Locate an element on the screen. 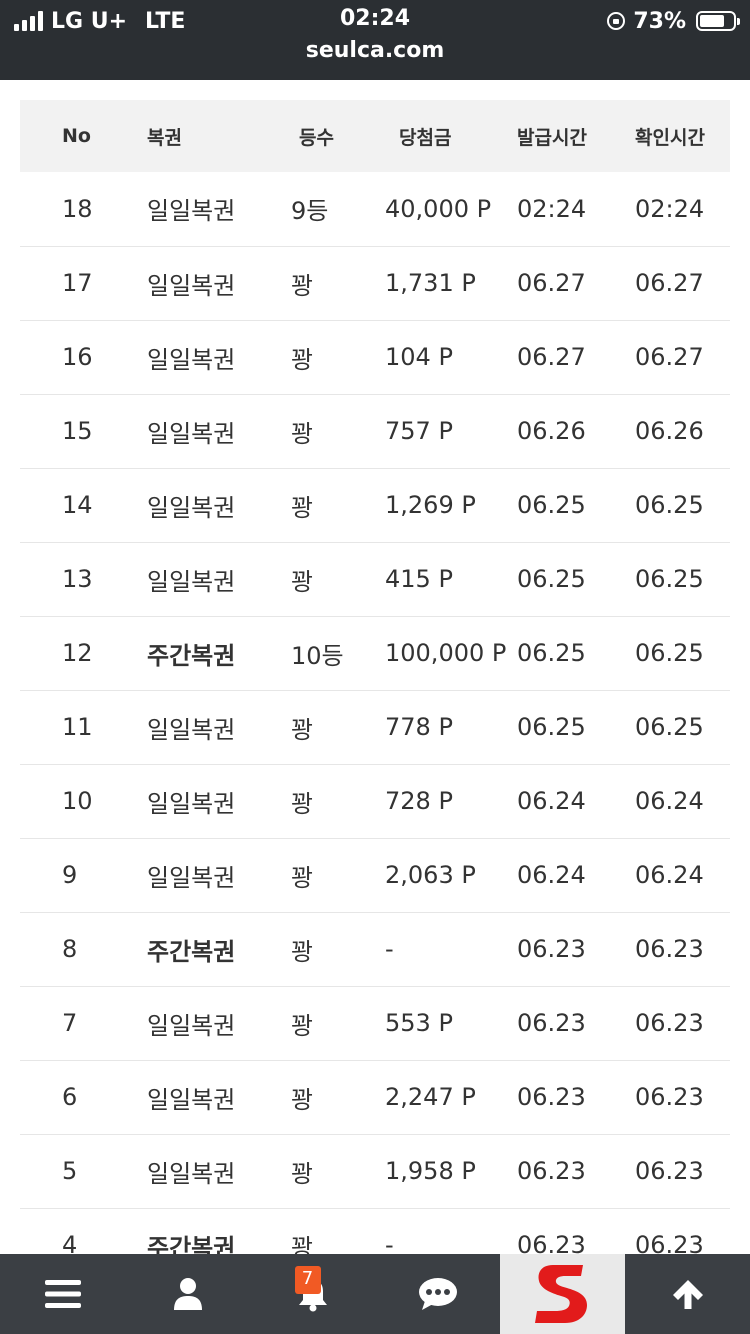 The image size is (750, 1334). cell-prize: 415 P is located at coordinates (419, 579).